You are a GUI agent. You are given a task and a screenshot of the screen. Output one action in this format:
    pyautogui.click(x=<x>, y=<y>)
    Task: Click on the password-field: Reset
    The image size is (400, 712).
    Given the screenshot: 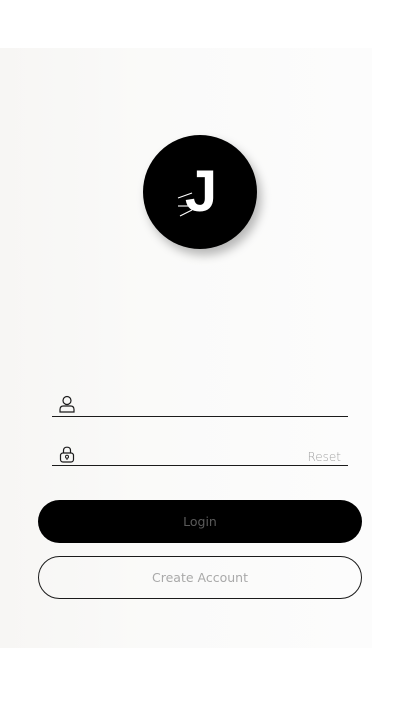 What is the action you would take?
    pyautogui.click(x=200, y=455)
    